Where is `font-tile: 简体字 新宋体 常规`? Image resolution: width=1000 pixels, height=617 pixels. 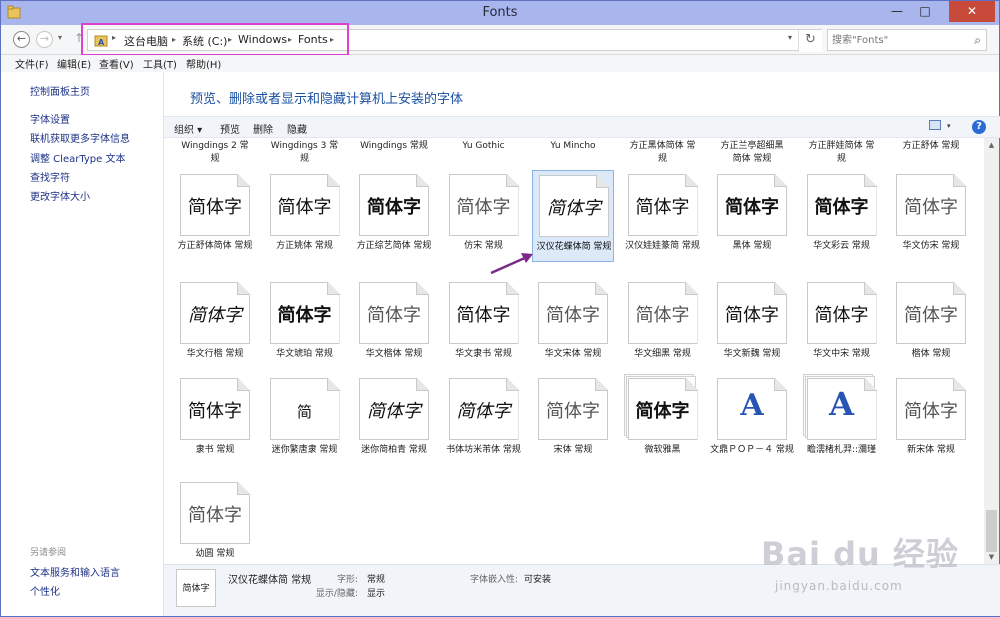
font-tile: 简体字 新宋体 常规 is located at coordinates (931, 420).